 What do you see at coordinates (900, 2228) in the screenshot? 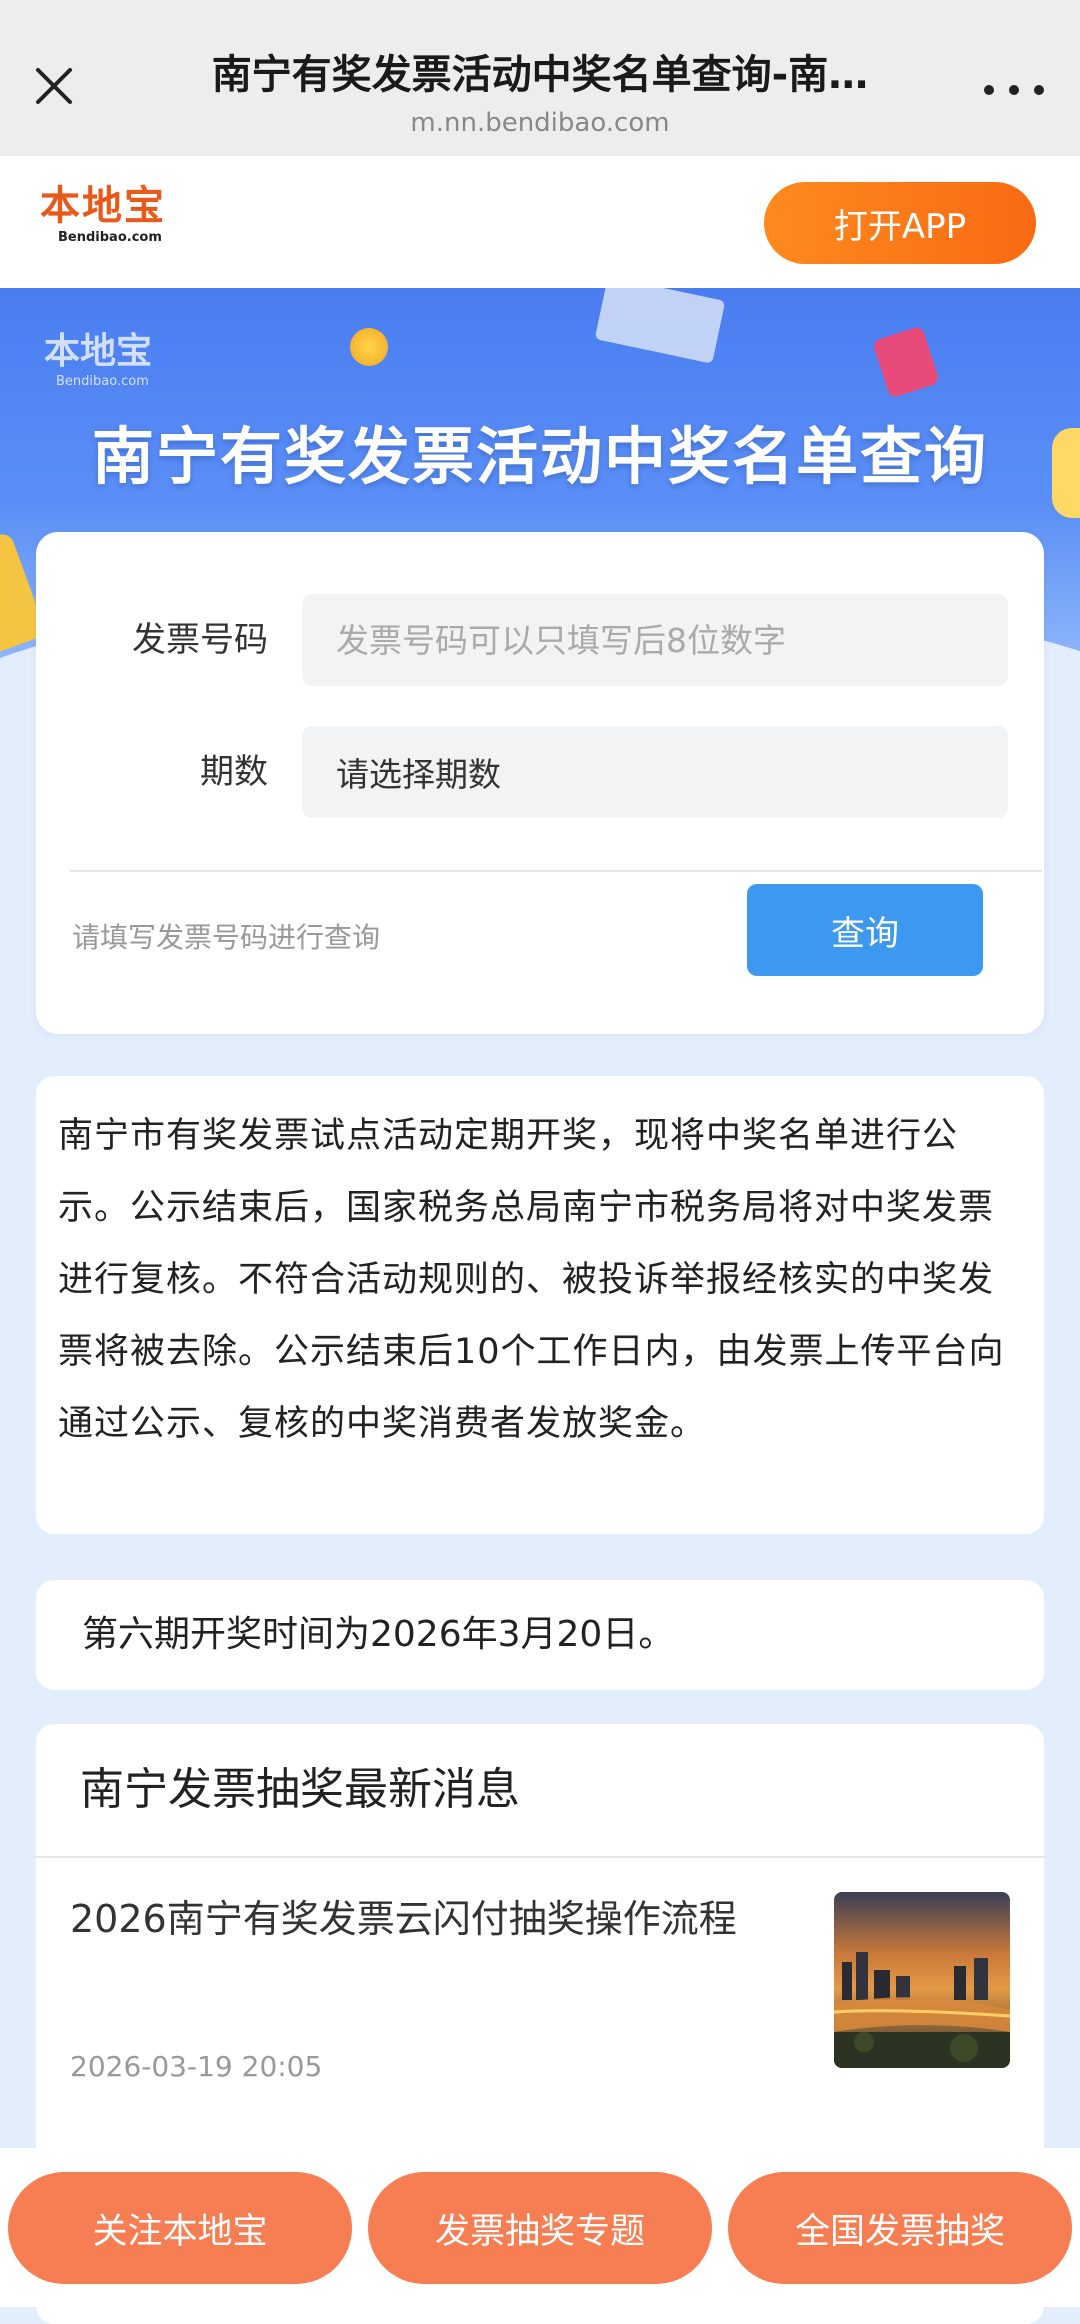
I see `national-invoice-lottery-button: 全国发票抽奖` at bounding box center [900, 2228].